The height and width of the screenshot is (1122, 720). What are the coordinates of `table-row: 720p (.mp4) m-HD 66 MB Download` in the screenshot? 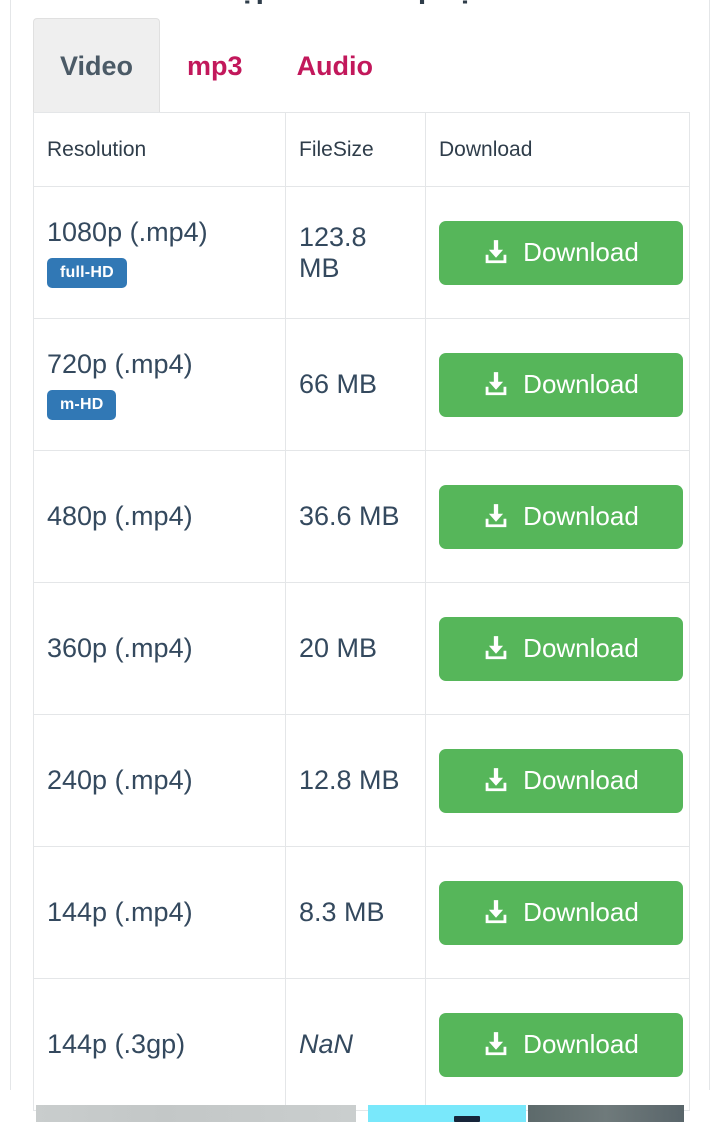 It's located at (361, 384).